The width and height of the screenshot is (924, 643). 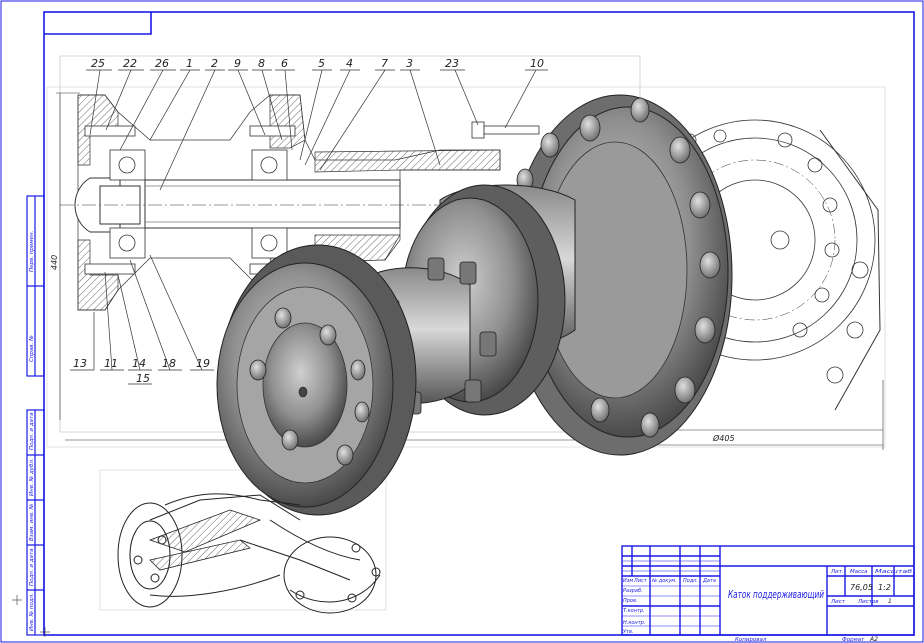 I want to click on col-header-document: № докум., so click(x=664, y=581).